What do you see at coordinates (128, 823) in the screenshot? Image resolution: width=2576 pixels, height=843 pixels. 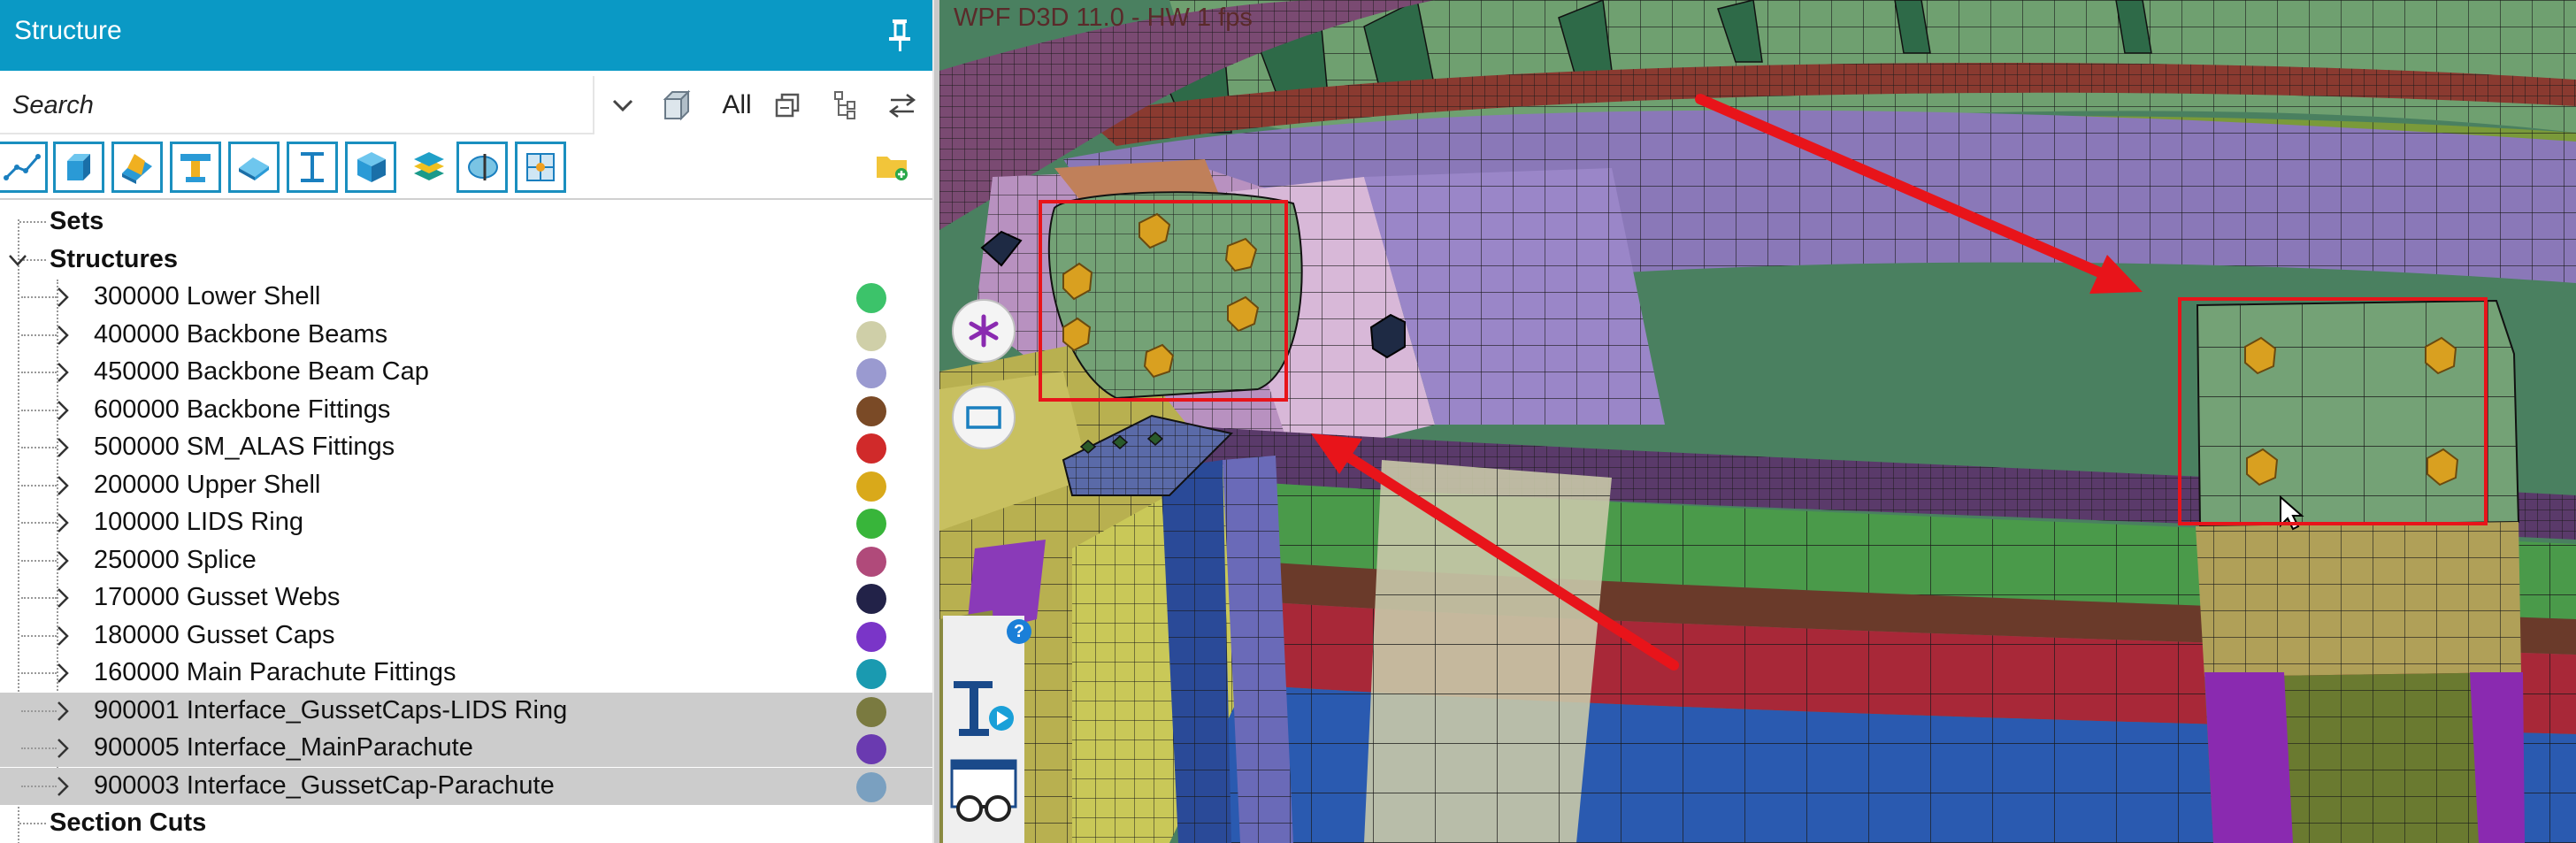 I see `tree-node-label: Section Cuts` at bounding box center [128, 823].